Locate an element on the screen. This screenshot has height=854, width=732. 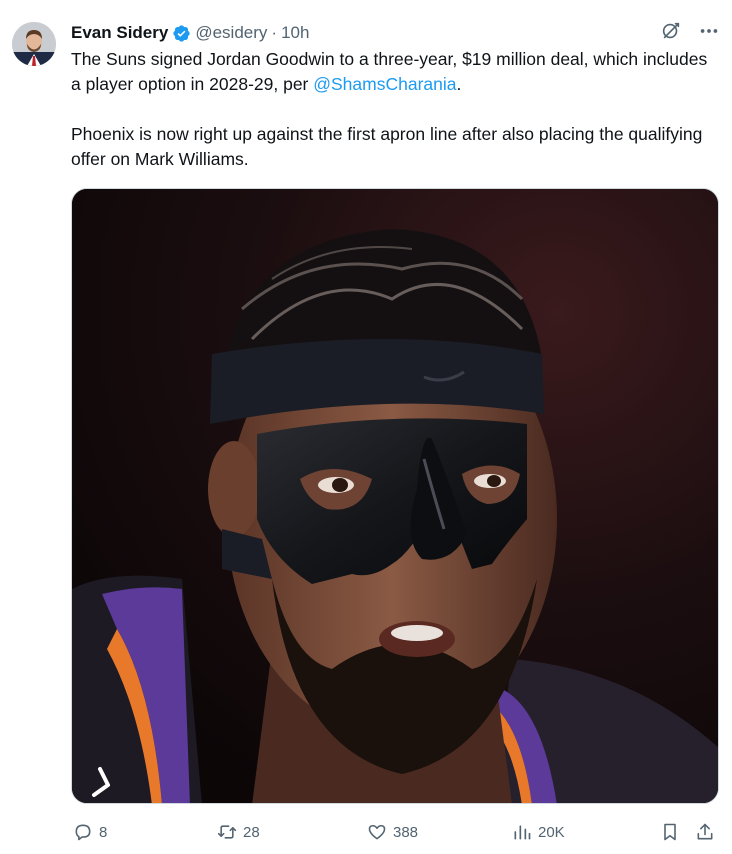
tweet-actions-bar: 8 28 388 20K is located at coordinates (396, 832).